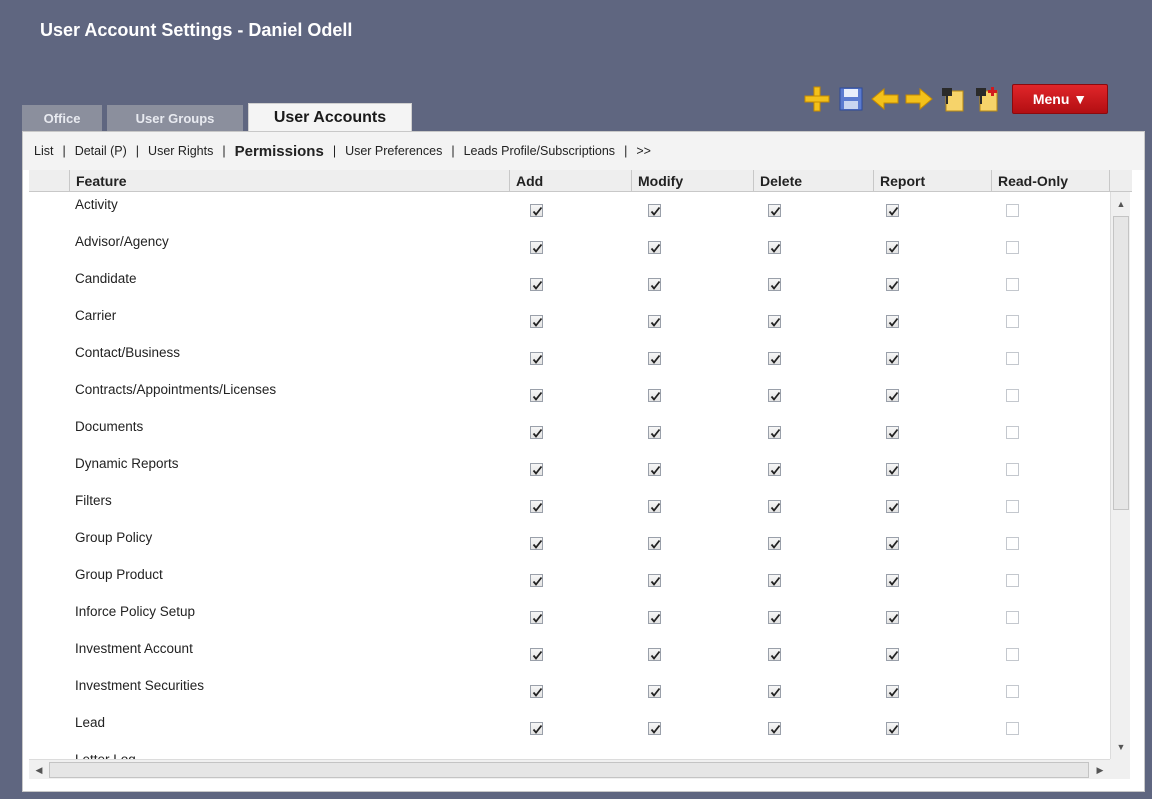  I want to click on scroll-left-icon: ◀, so click(39, 770).